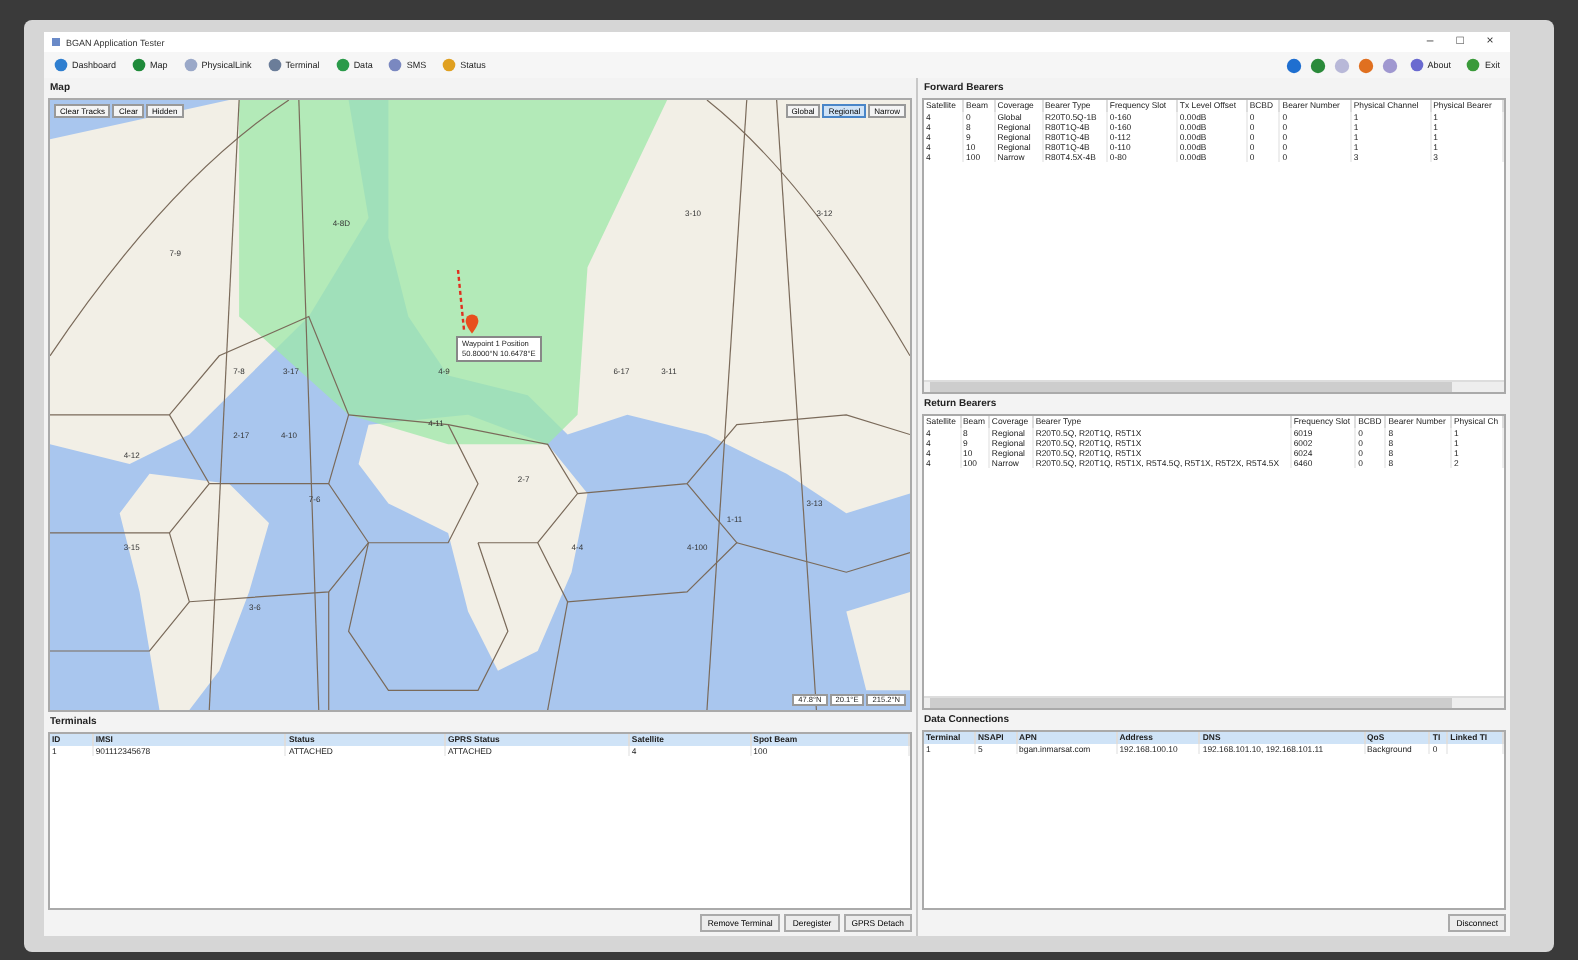 Image resolution: width=1578 pixels, height=960 pixels. Describe the element at coordinates (56, 42) in the screenshot. I see `app-icon` at that location.